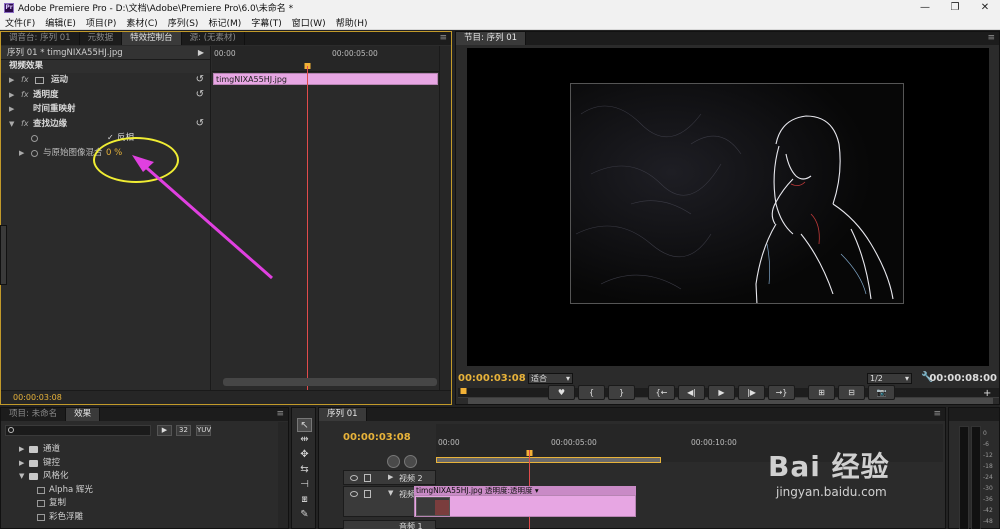 The image size is (1000, 529). Describe the element at coordinates (621, 392) in the screenshot. I see `mark-out-button: }` at that location.